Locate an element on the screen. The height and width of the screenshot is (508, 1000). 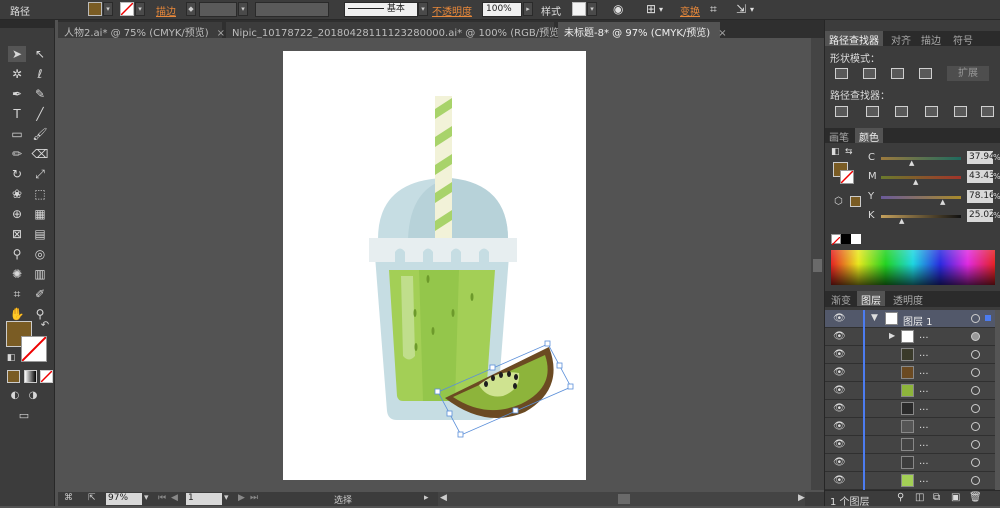
exclude-icon is located at coordinates (925, 73).